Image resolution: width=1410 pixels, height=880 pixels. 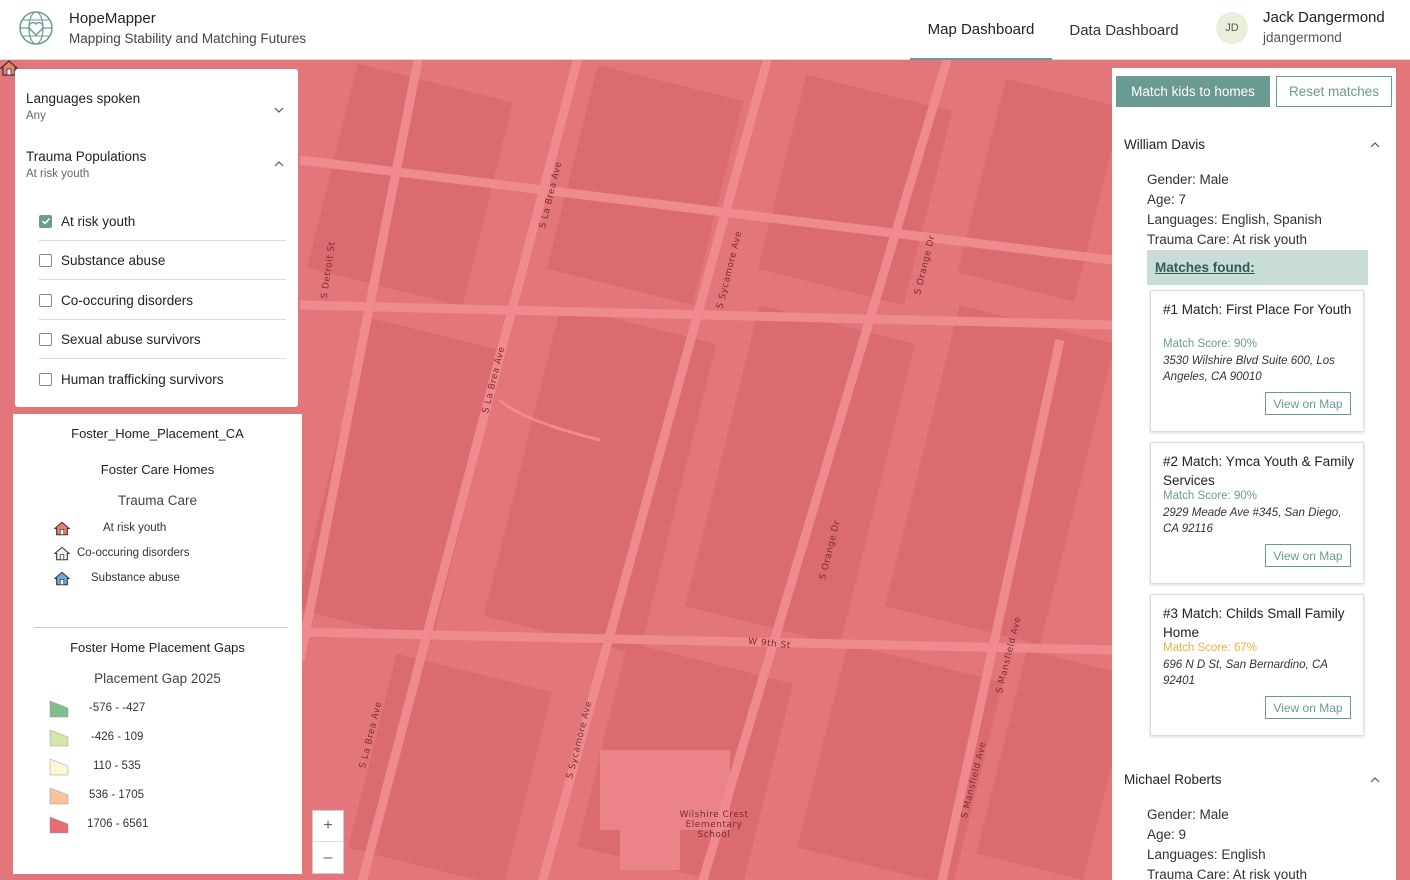 I want to click on kid-age: Age: 9, so click(x=1167, y=834).